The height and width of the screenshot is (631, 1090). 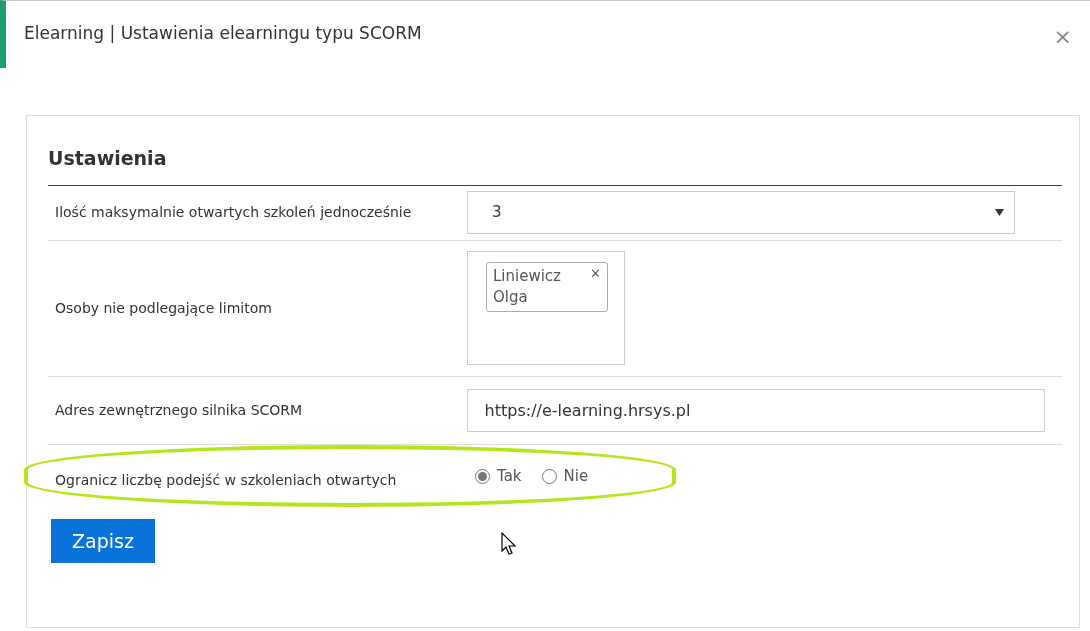 I want to click on multi-select-field: Liniewicz Olga ✕, so click(x=546, y=308).